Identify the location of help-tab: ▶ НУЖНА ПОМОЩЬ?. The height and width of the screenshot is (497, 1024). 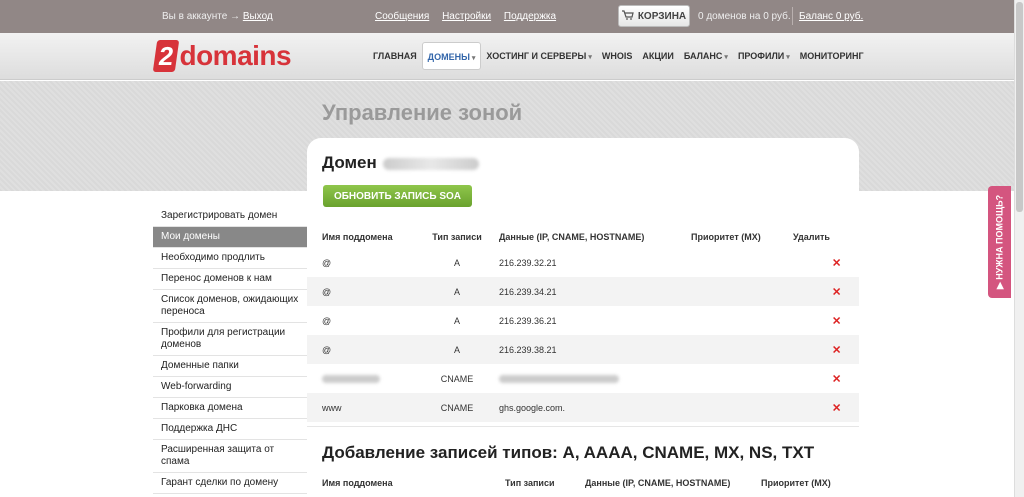
(999, 242).